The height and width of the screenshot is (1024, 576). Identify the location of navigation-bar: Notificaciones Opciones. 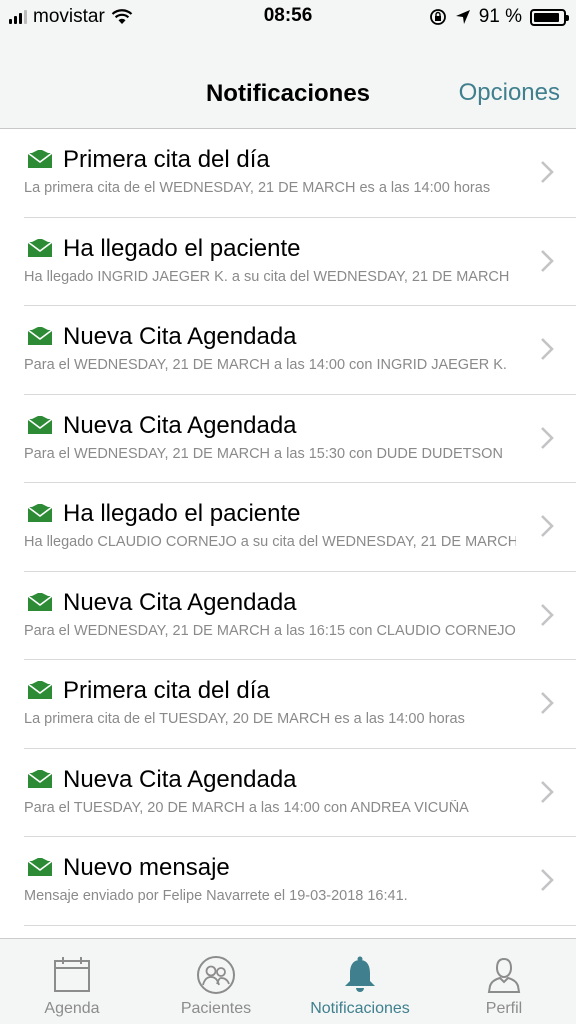
(288, 80).